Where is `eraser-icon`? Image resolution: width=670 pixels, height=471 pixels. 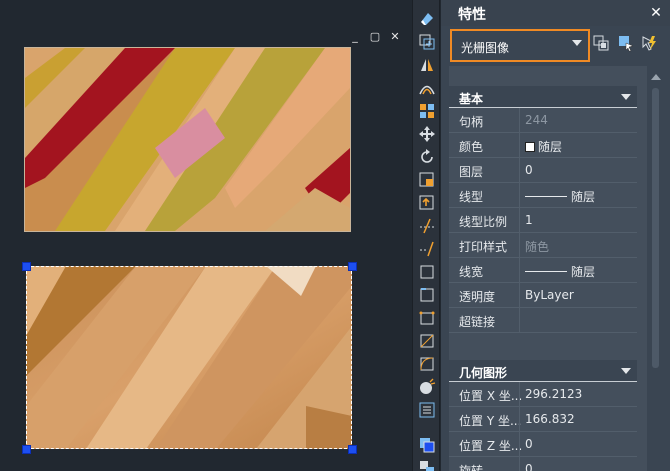
eraser-icon is located at coordinates (427, 19).